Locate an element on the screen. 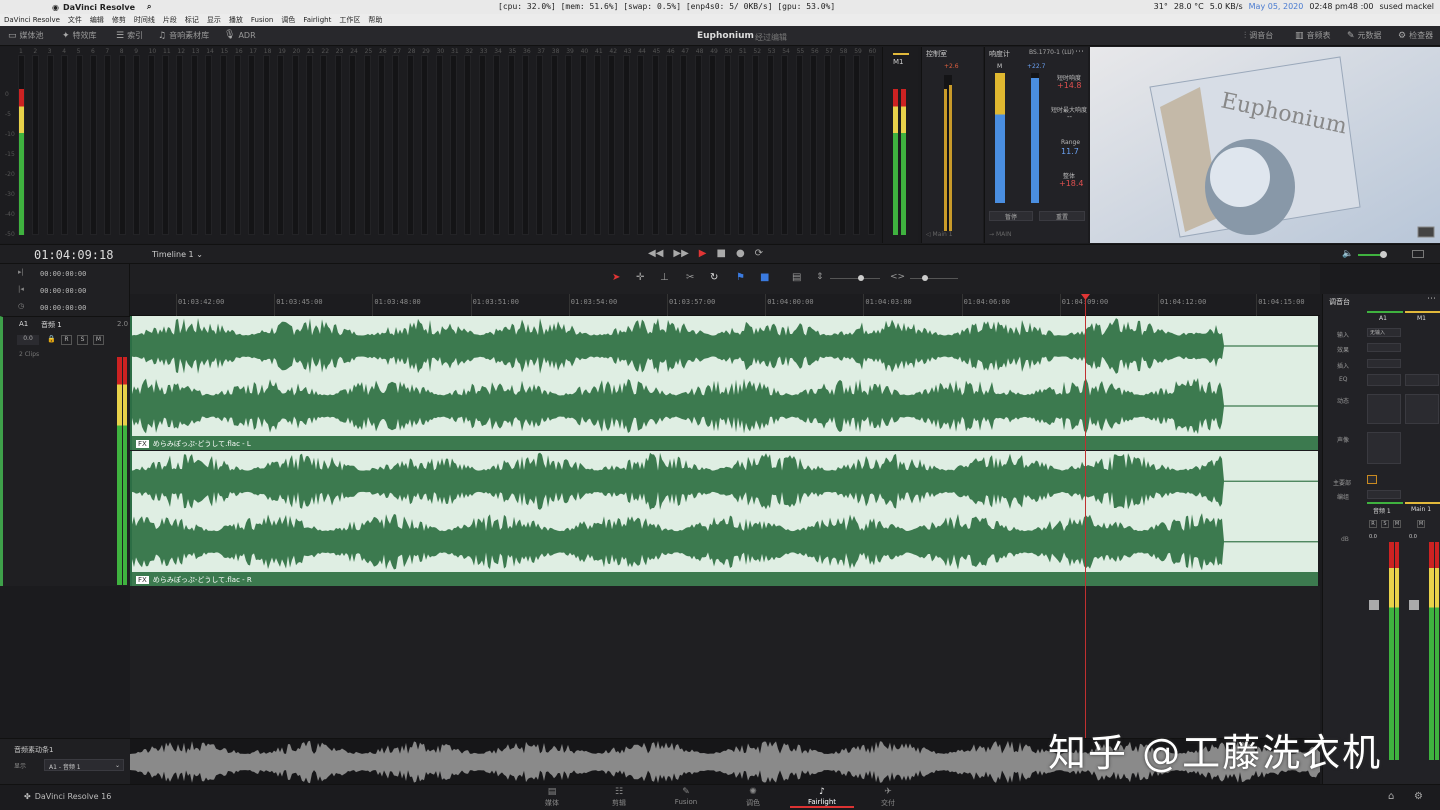 Image resolution: width=1440 pixels, height=810 pixels. page-fairlight: ♪ Fairlight is located at coordinates (822, 797).